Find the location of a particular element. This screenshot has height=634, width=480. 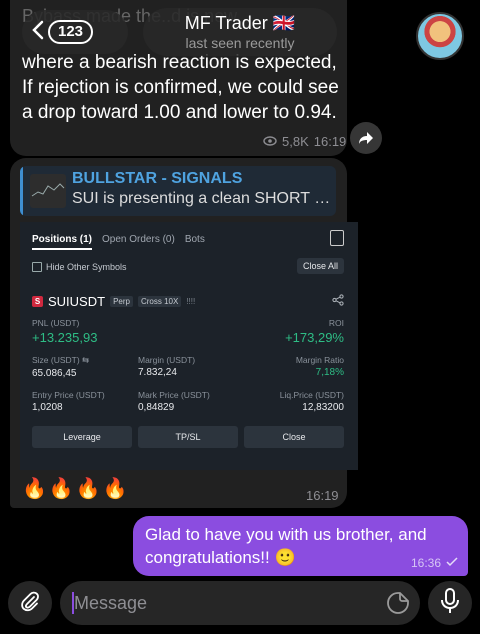

contact-status: last seen recently is located at coordinates (240, 43).